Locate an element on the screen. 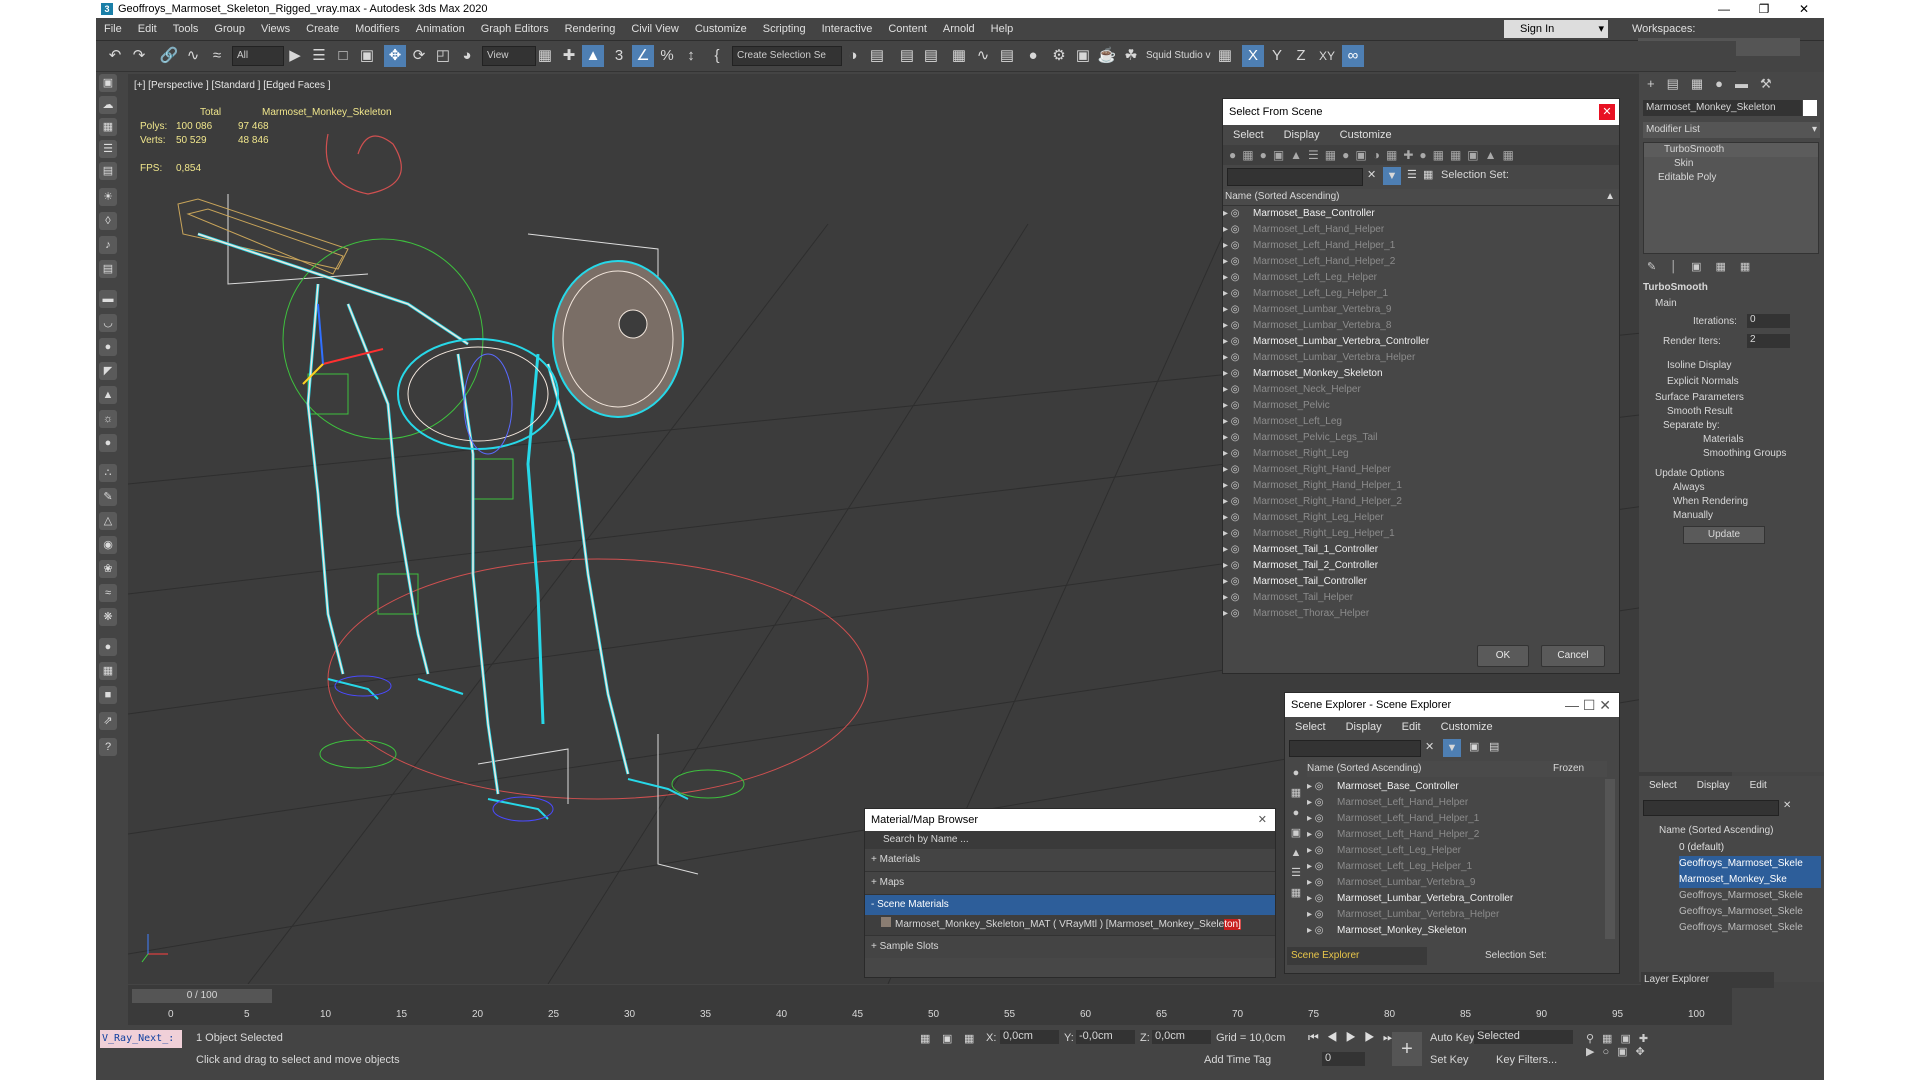 The image size is (1920, 1080). sfs-object-row: ▸ ◎ Marmoset_Pelvic is located at coordinates (1421, 406).